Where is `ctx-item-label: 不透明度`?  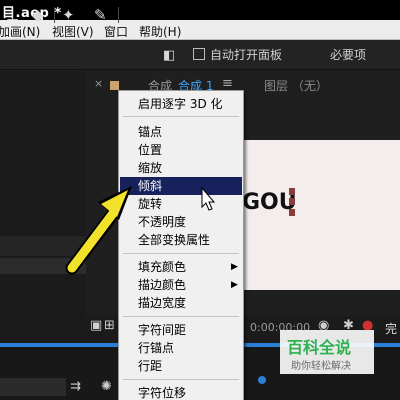
ctx-item-label: 不透明度 is located at coordinates (162, 222).